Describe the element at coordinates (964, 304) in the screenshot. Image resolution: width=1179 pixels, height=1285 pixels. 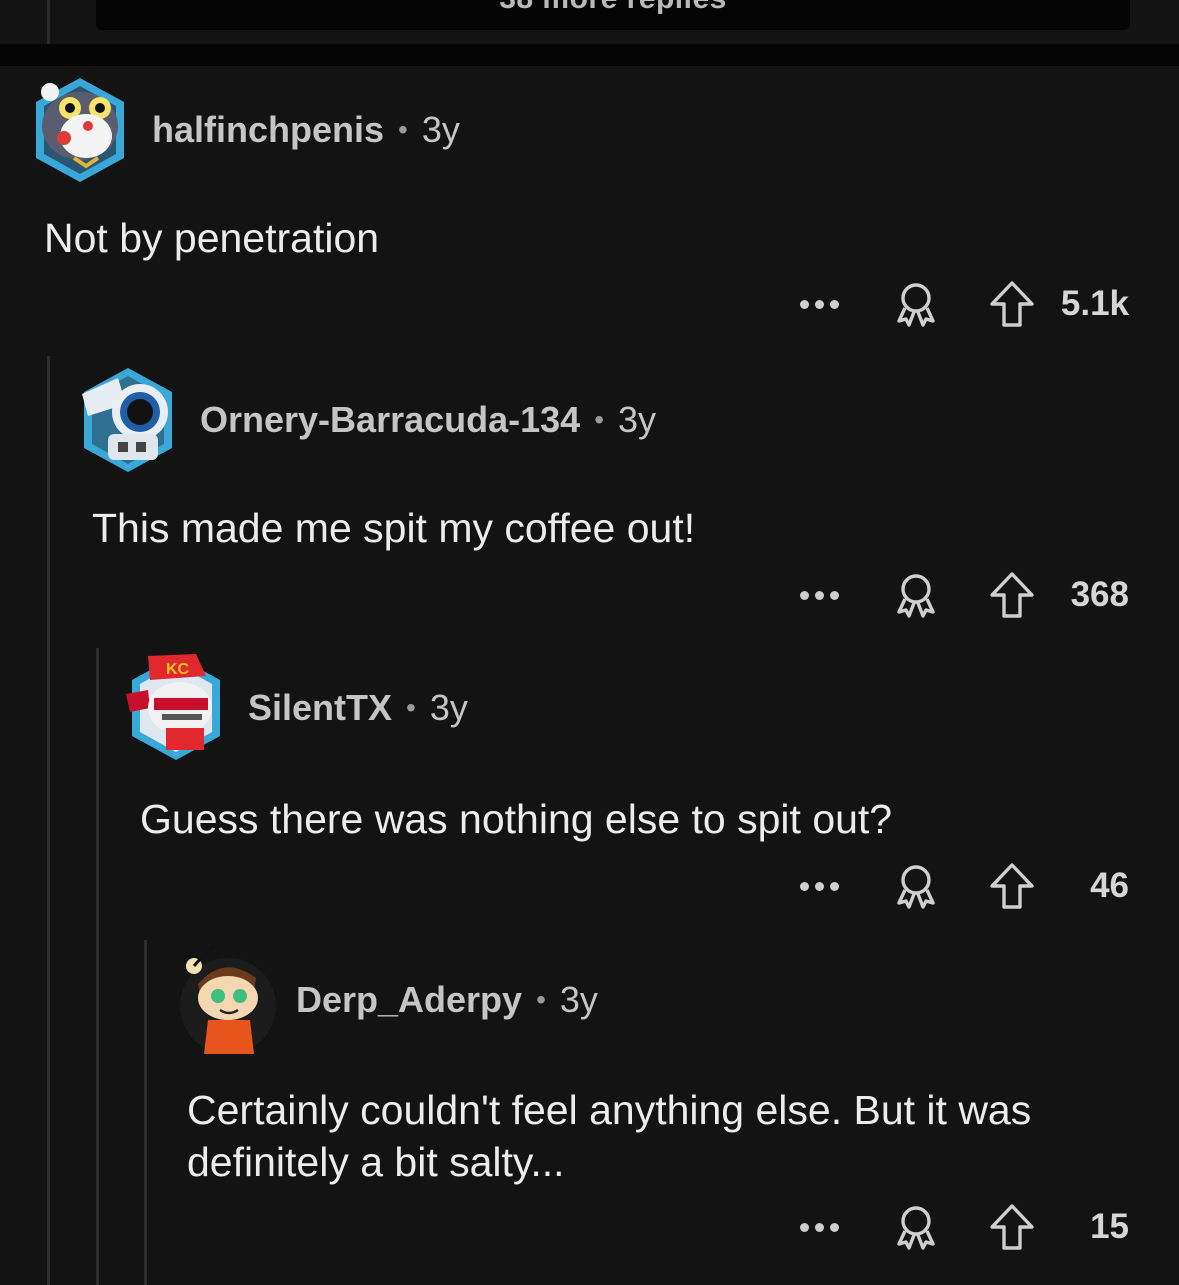
I see `comment-actions: 5.1k` at that location.